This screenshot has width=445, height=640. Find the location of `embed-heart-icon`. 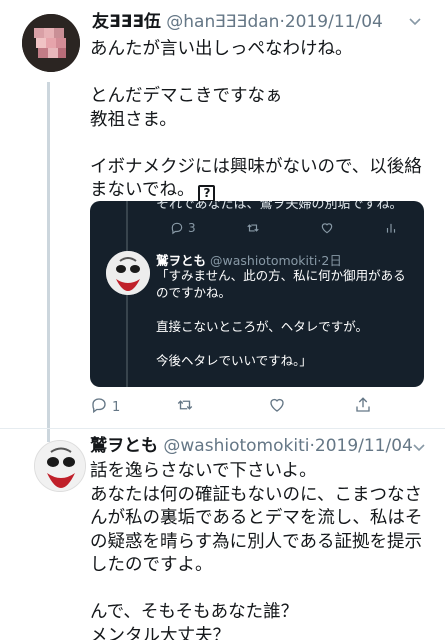

embed-heart-icon is located at coordinates (327, 229).